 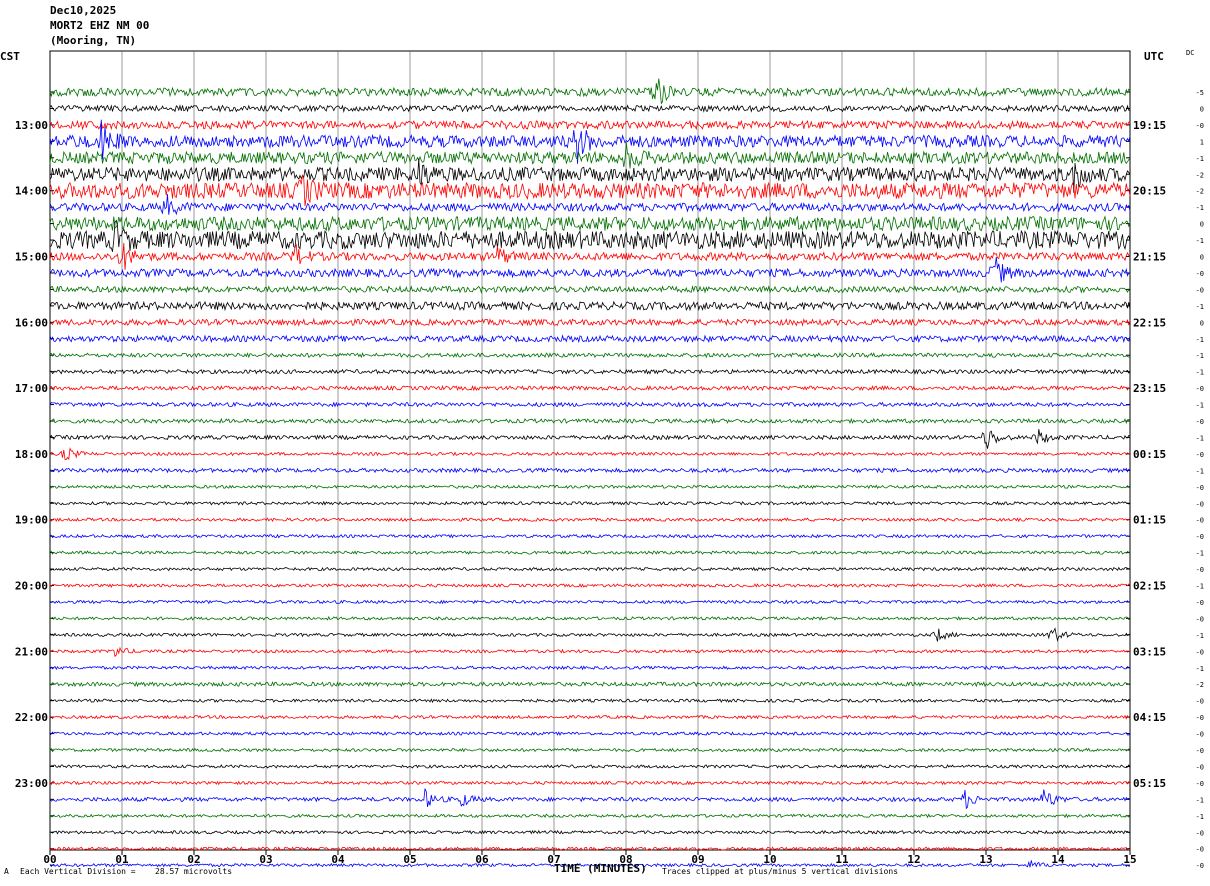 What do you see at coordinates (1202, 323) in the screenshot?
I see `dc-offset-14: 0` at bounding box center [1202, 323].